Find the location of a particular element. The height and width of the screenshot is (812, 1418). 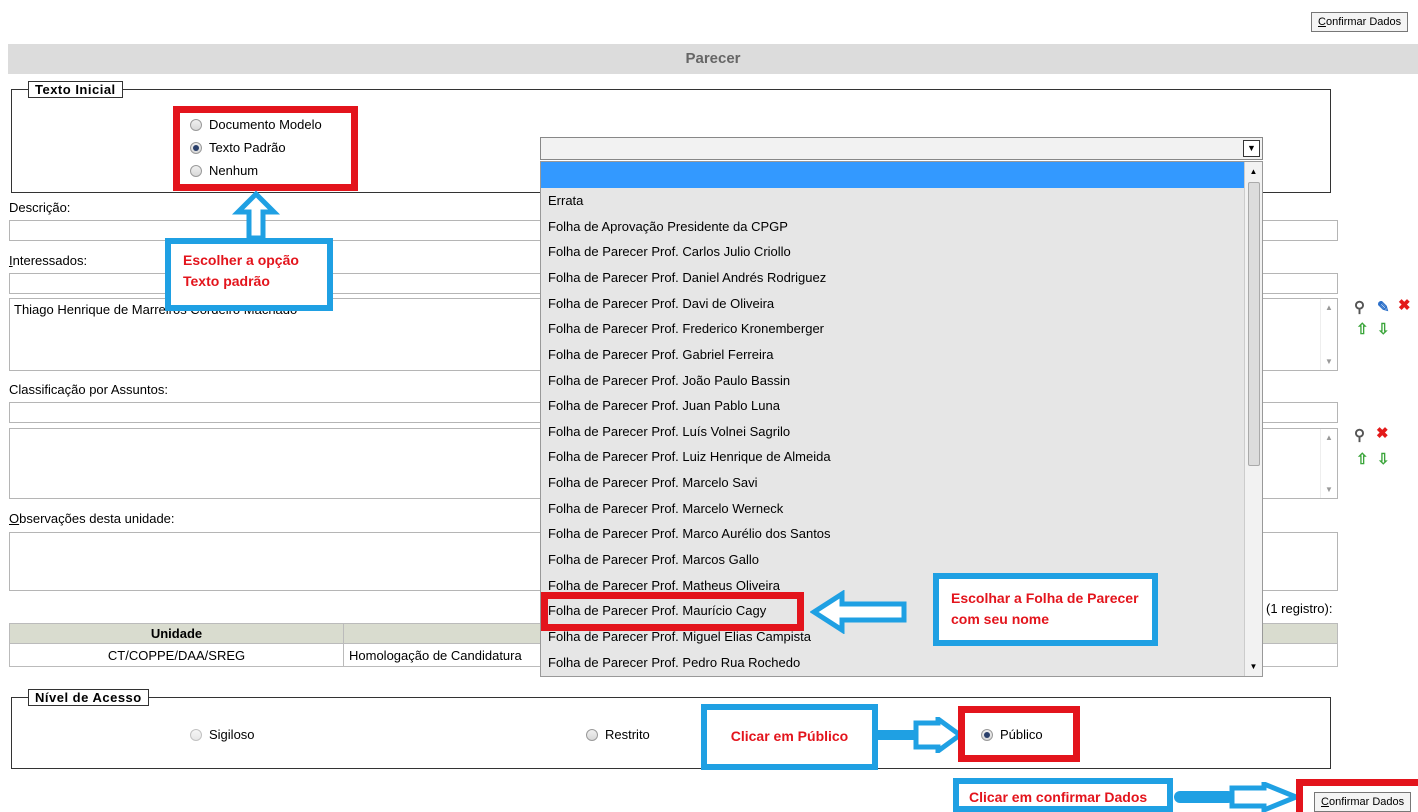

interessados-label: Interessados: is located at coordinates (48, 260).